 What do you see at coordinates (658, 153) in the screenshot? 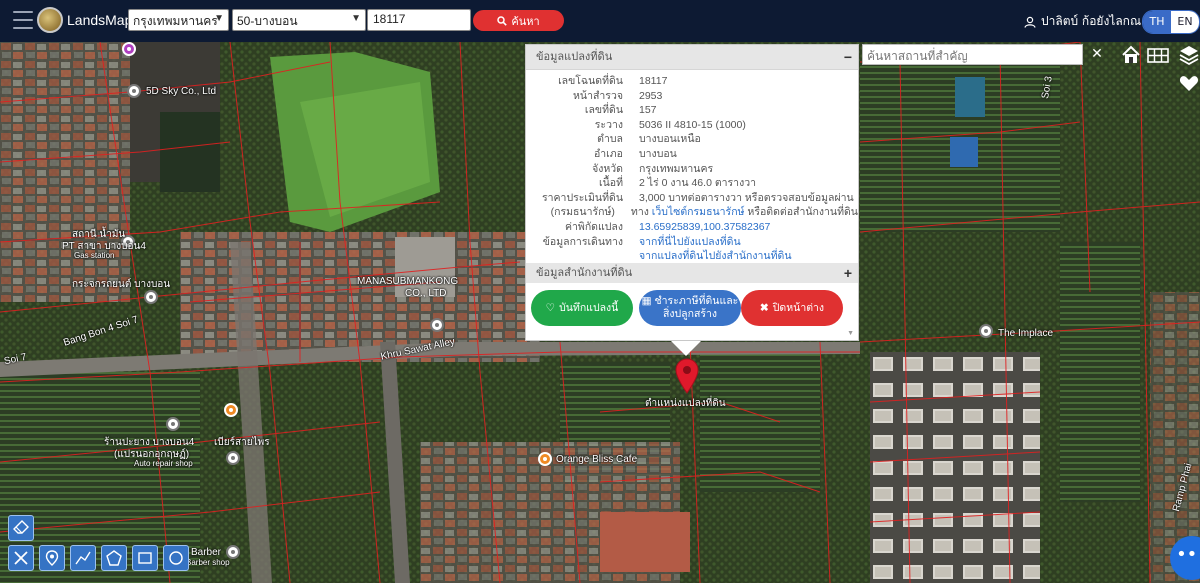
I see `detail-value: บางบอน` at bounding box center [658, 153].